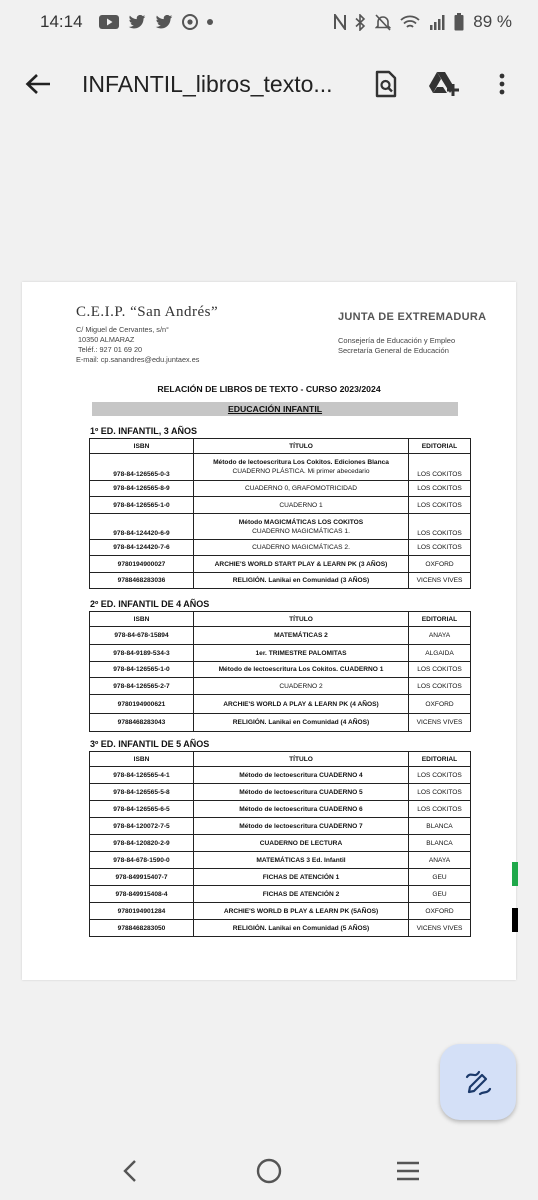 This screenshot has height=1200, width=538. I want to click on arrow-back-icon, so click(37, 84).